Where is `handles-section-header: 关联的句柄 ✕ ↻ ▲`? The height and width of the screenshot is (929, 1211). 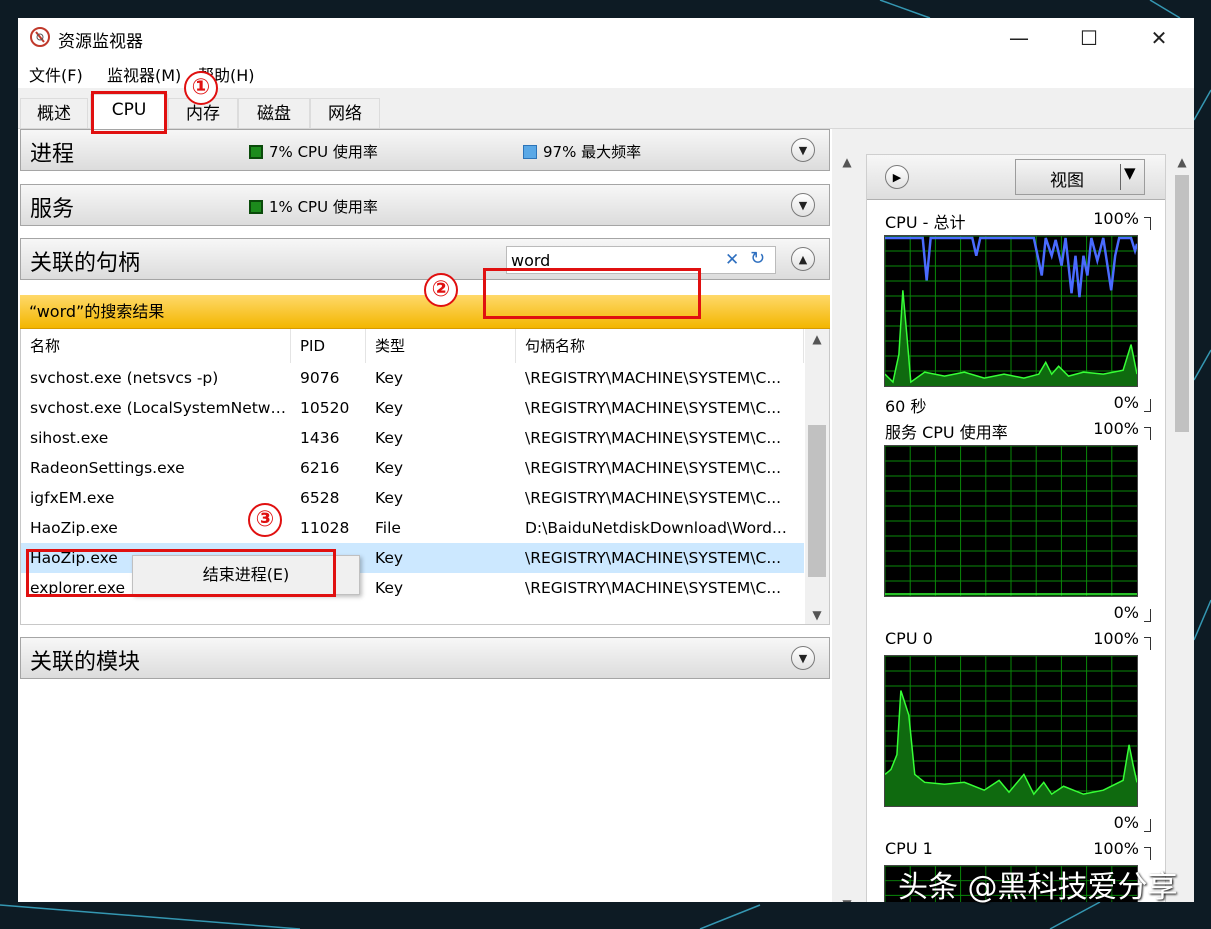 handles-section-header: 关联的句柄 ✕ ↻ ▲ is located at coordinates (425, 259).